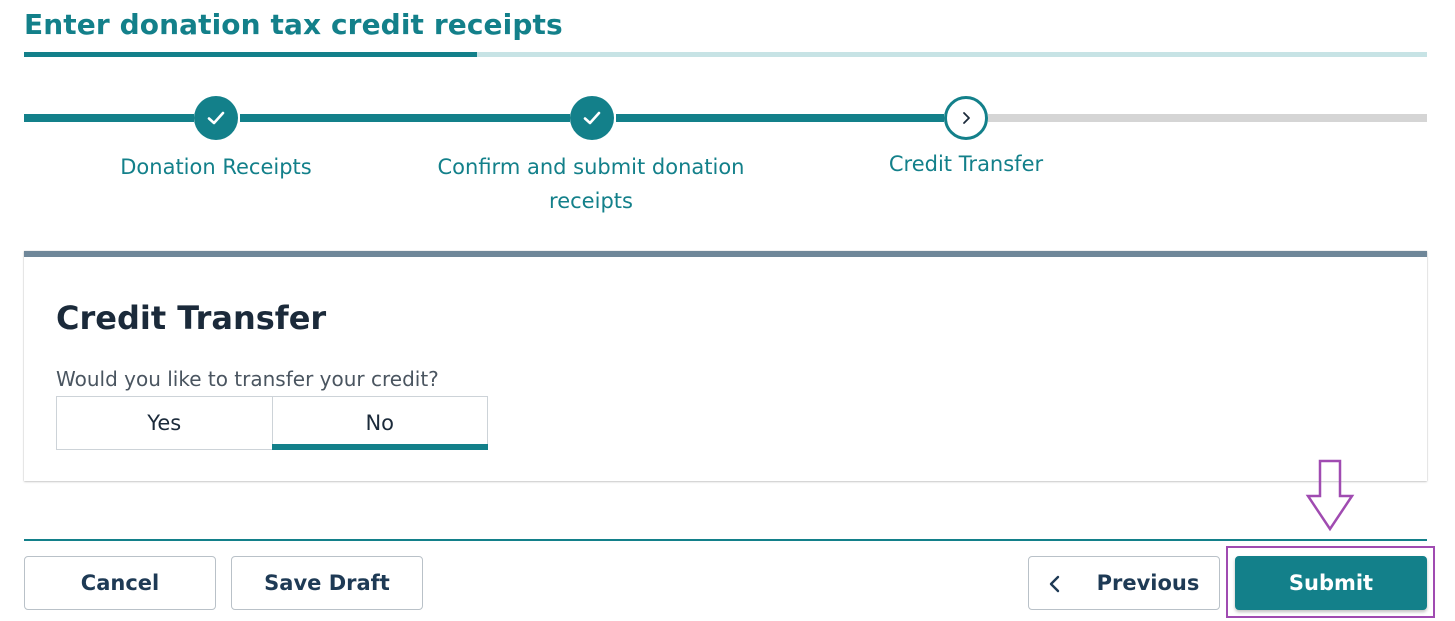 The height and width of the screenshot is (621, 1455). Describe the element at coordinates (379, 423) in the screenshot. I see `option-no-button: No` at that location.